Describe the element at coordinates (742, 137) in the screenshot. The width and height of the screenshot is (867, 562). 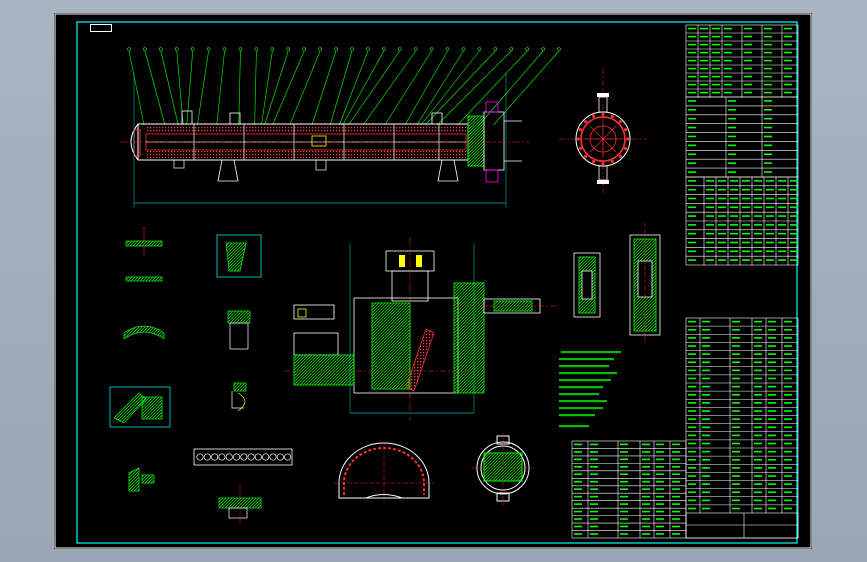
I see `design-data-table` at that location.